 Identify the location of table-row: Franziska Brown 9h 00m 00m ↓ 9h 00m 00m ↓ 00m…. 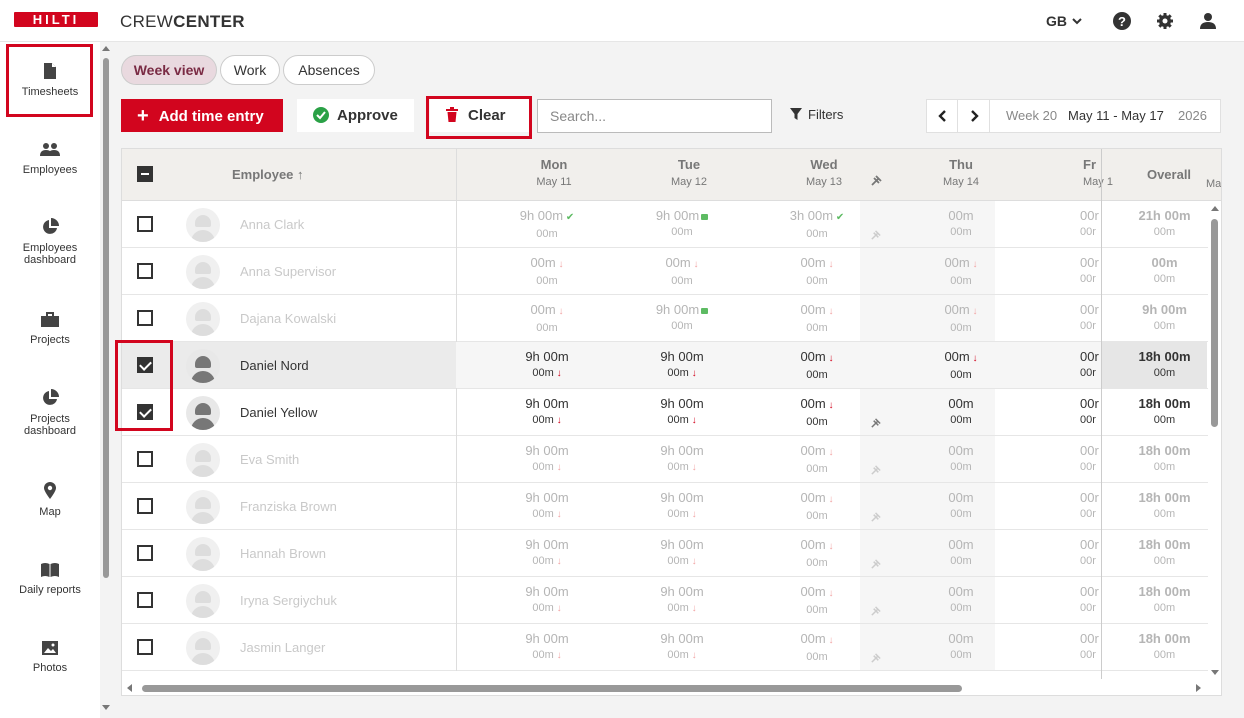
(671, 506).